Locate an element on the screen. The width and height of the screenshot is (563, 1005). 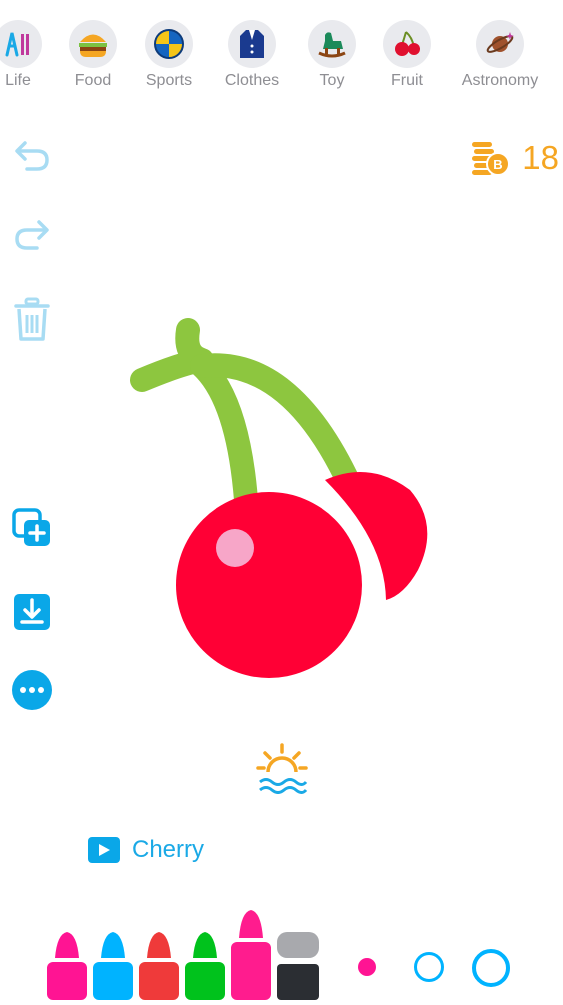
more-button is located at coordinates (32, 690).